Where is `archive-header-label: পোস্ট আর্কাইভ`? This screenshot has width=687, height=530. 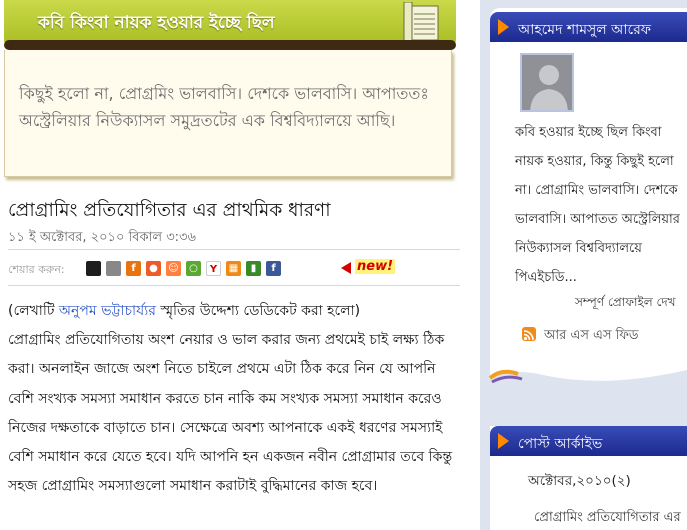 archive-header-label: পোস্ট আর্কাইভ is located at coordinates (560, 444).